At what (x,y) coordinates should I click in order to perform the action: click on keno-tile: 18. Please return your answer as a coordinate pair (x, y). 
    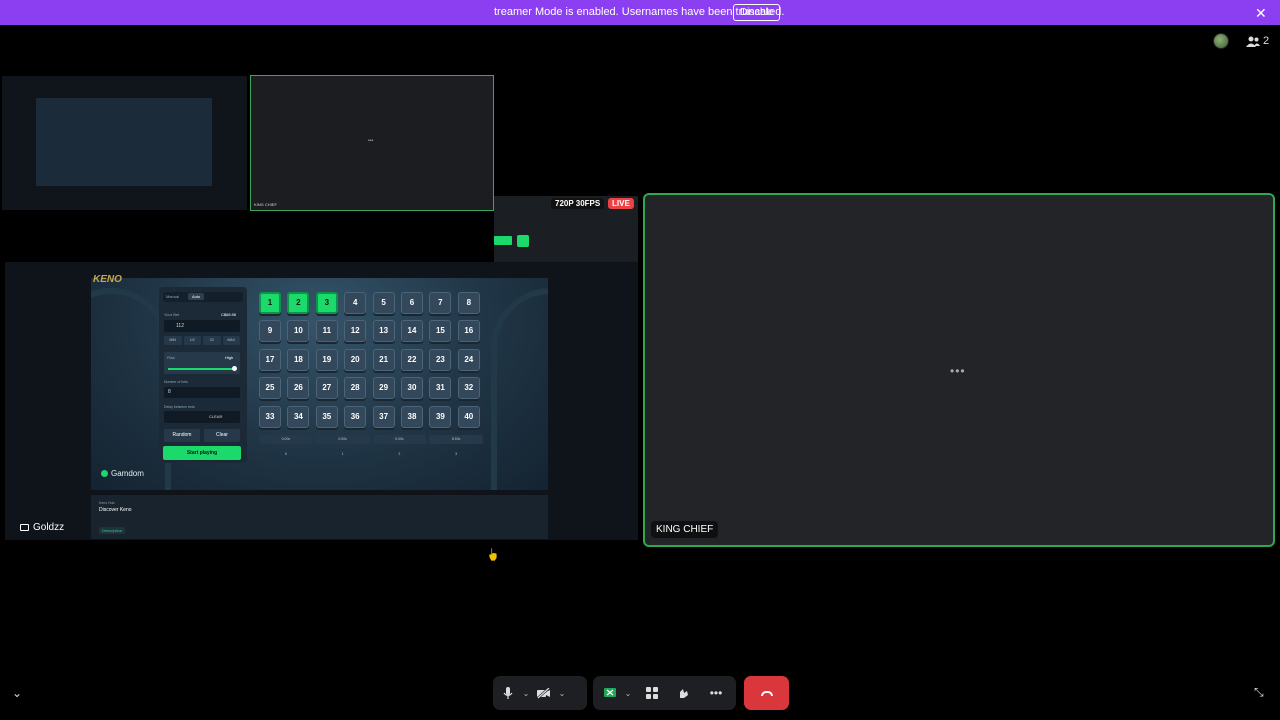
    Looking at the image, I should click on (298, 359).